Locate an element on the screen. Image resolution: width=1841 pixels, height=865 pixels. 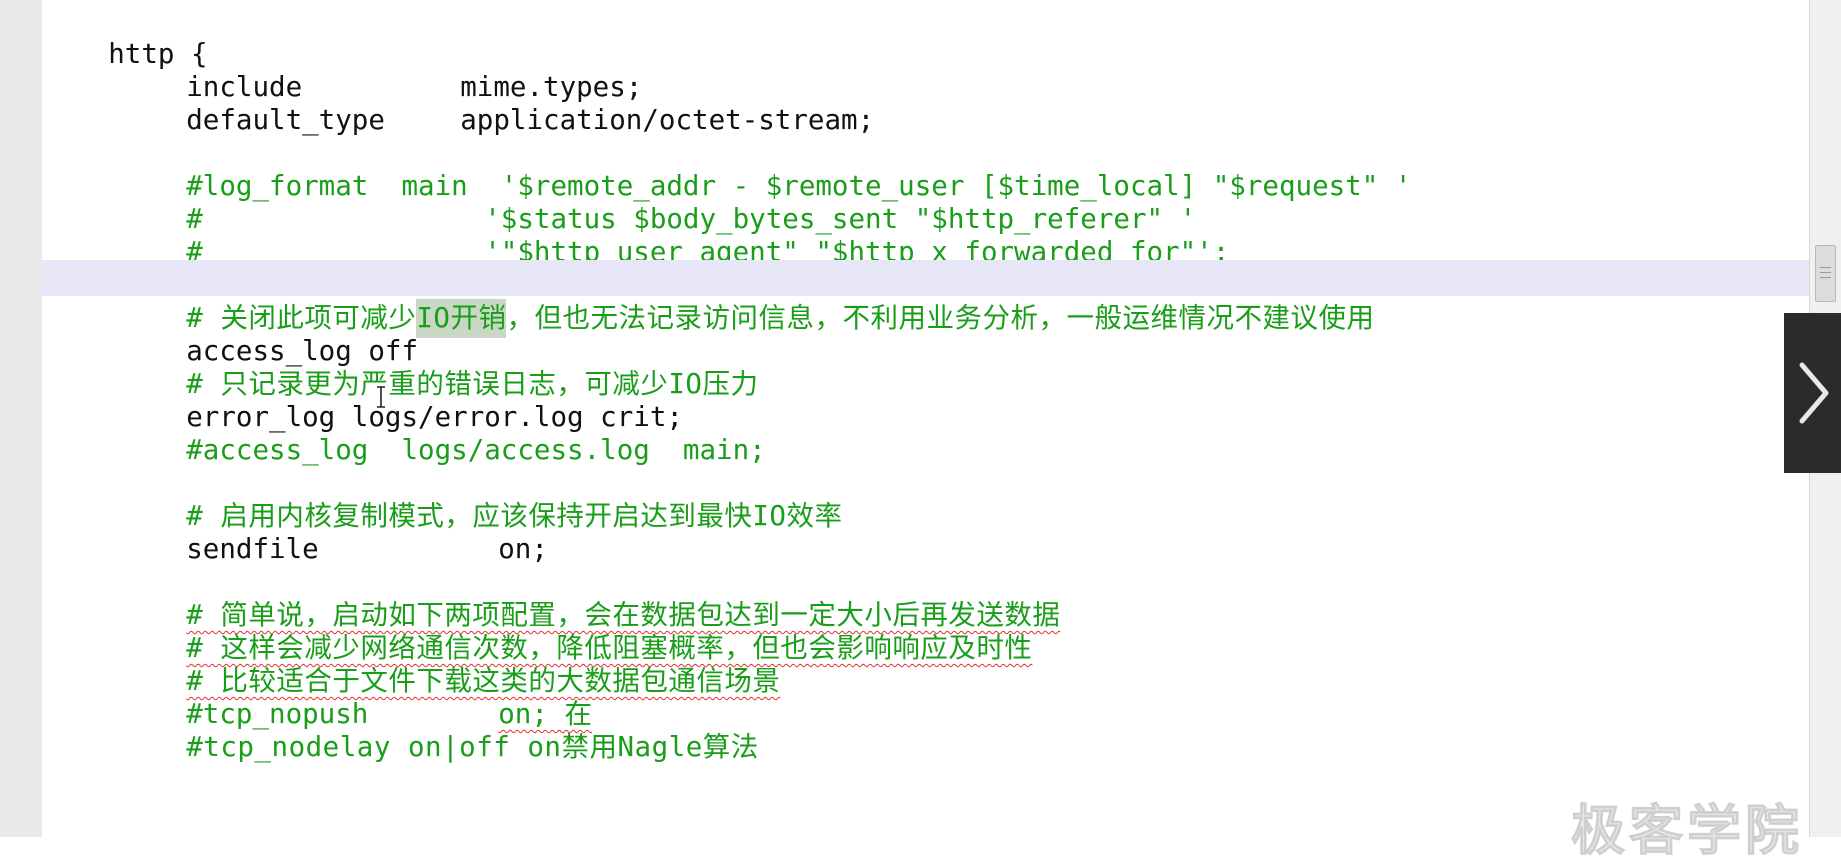
code-line-default-type: default_type application/octet-stream; is located at coordinates (926, 99).